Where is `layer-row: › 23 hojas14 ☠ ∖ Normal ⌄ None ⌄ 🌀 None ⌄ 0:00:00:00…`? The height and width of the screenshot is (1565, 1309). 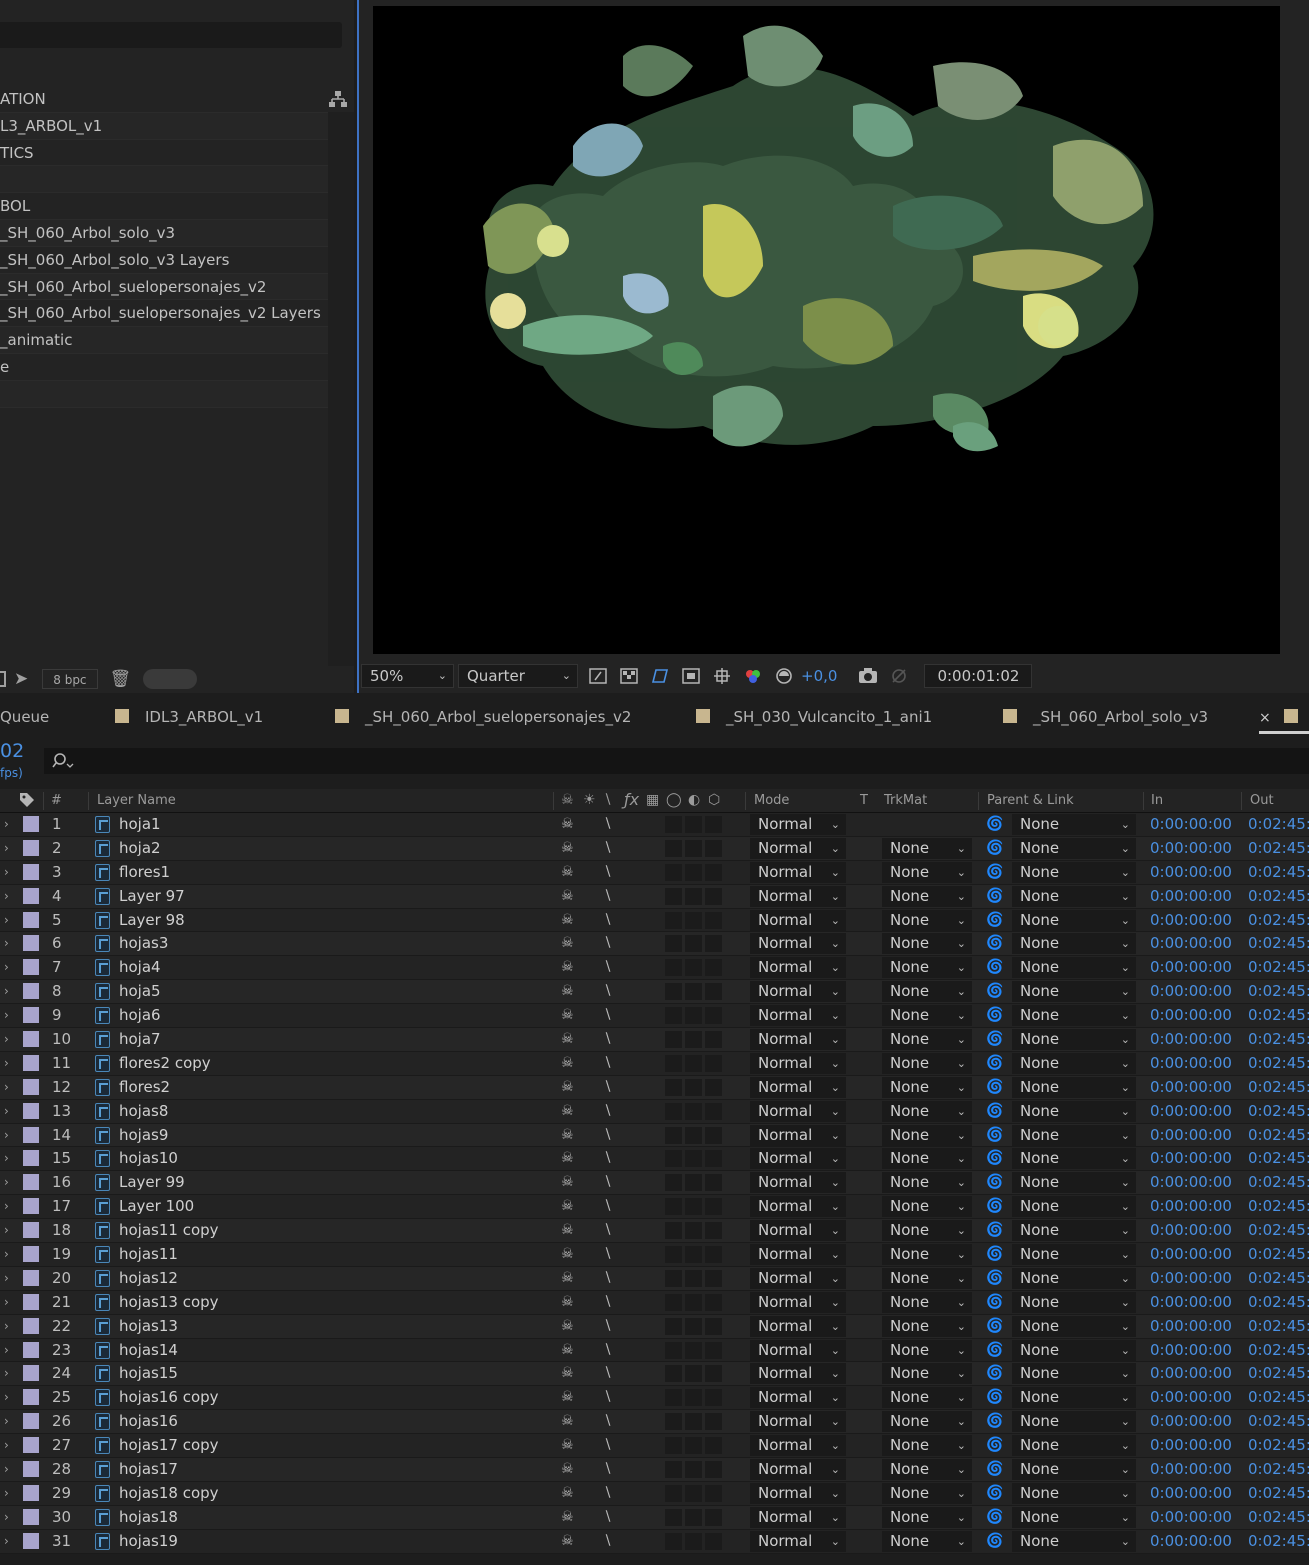 layer-row: › 23 hojas14 ☠ ∖ Normal ⌄ None ⌄ 🌀 None ⌄ 0:00:00:00… is located at coordinates (654, 1350).